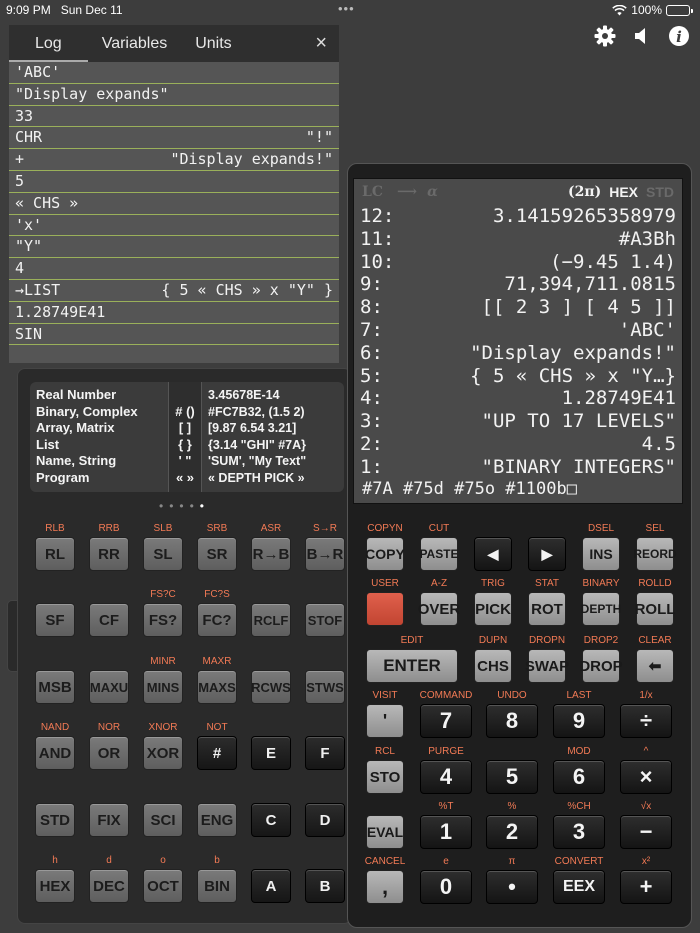  Describe the element at coordinates (321, 43) in the screenshot. I see `close-icon: ×` at that location.